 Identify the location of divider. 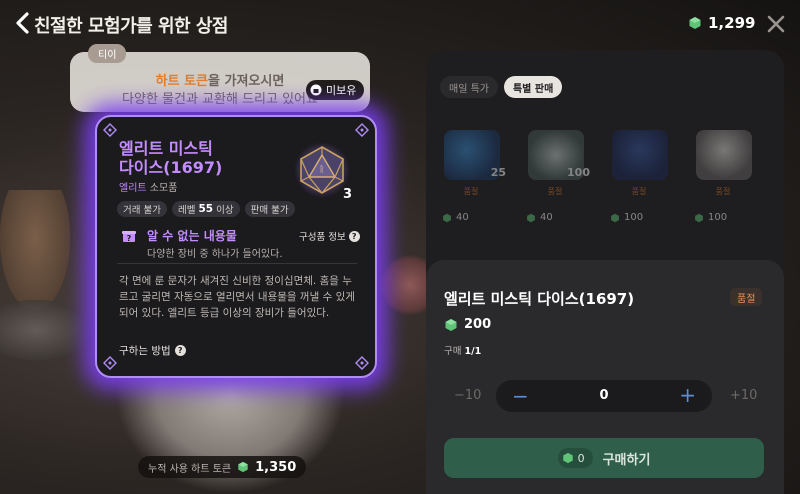
(237, 263).